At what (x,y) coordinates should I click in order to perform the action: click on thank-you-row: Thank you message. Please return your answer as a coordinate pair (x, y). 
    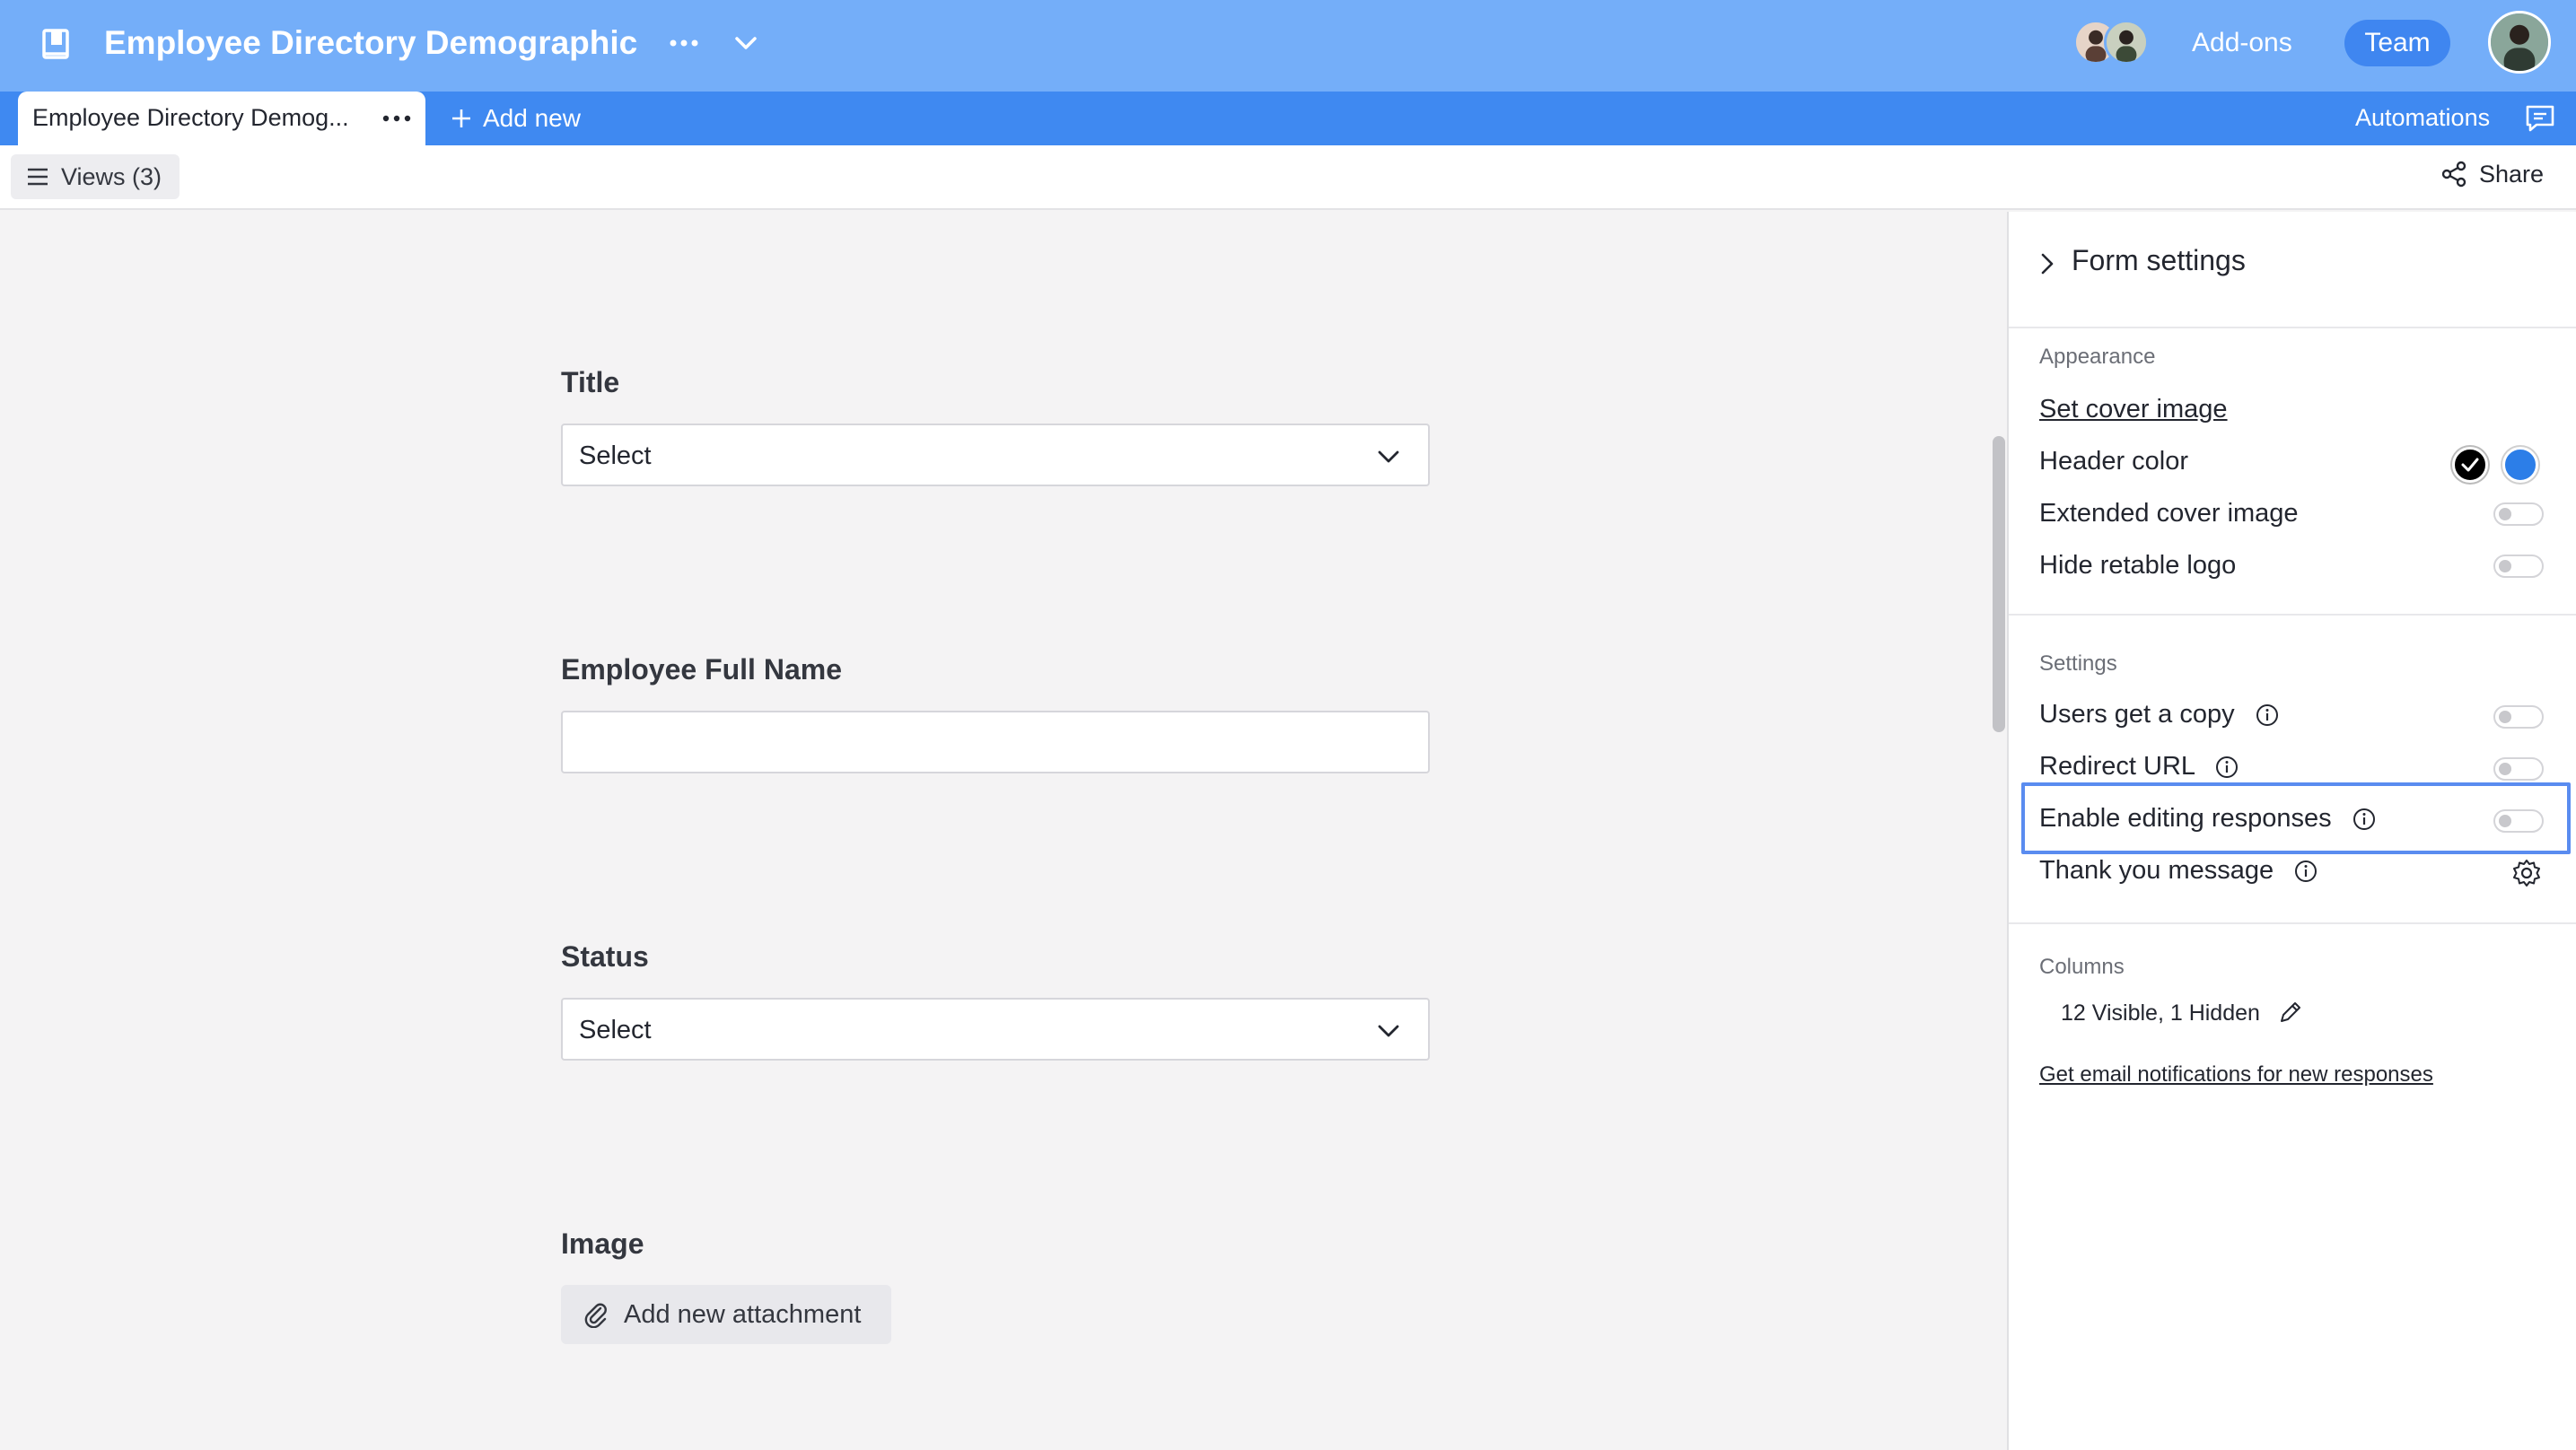
    Looking at the image, I should click on (2178, 871).